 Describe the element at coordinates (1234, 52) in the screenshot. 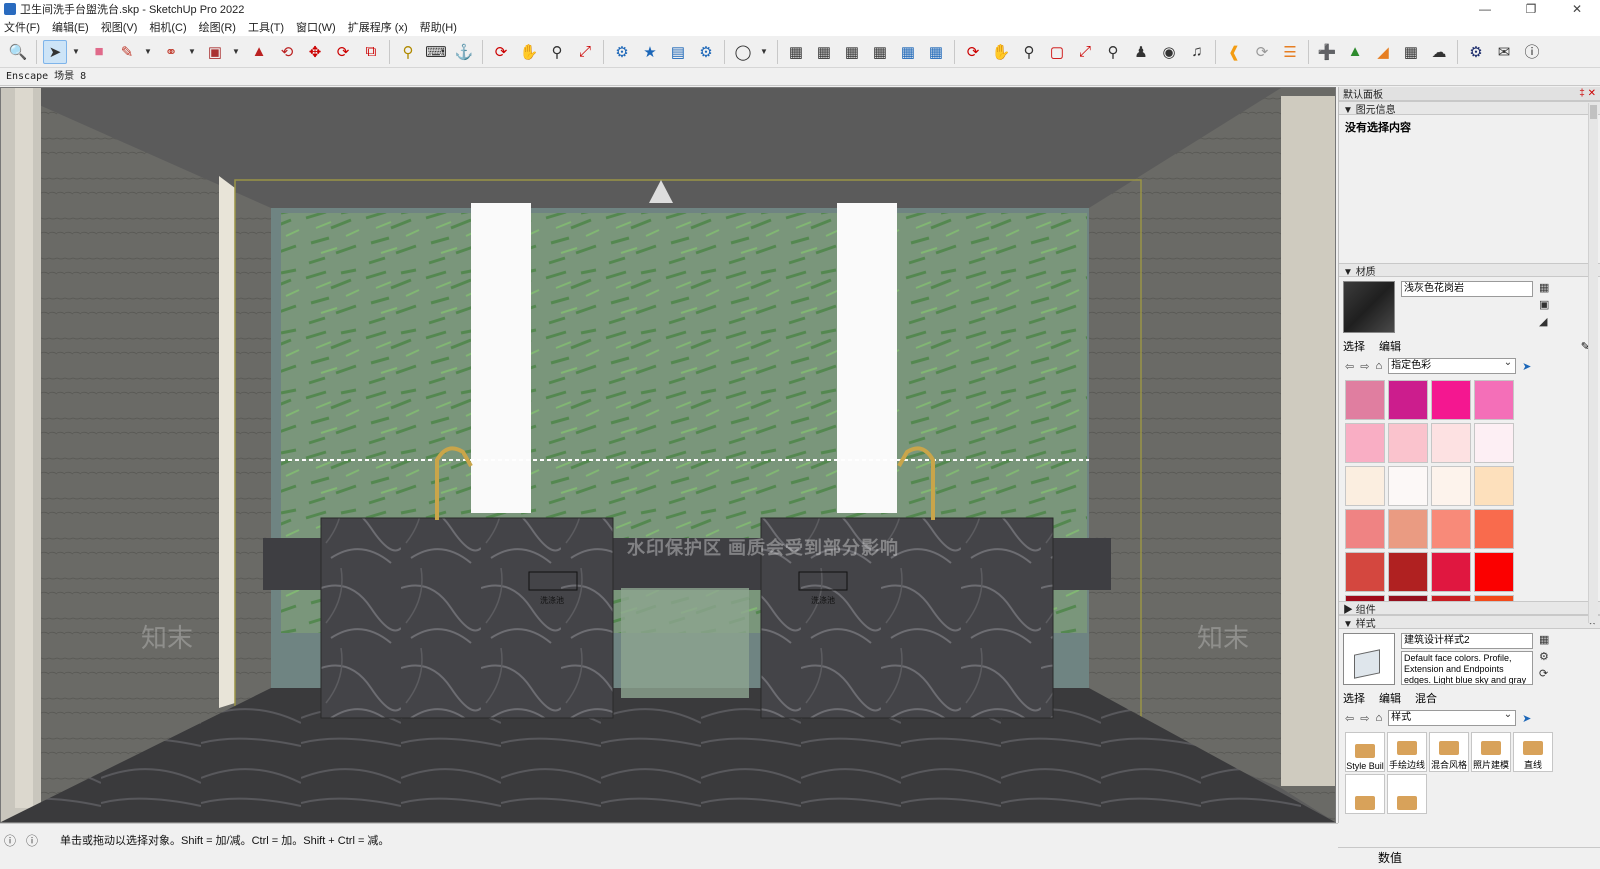

I see `enscape-logo-icon: ❰` at that location.